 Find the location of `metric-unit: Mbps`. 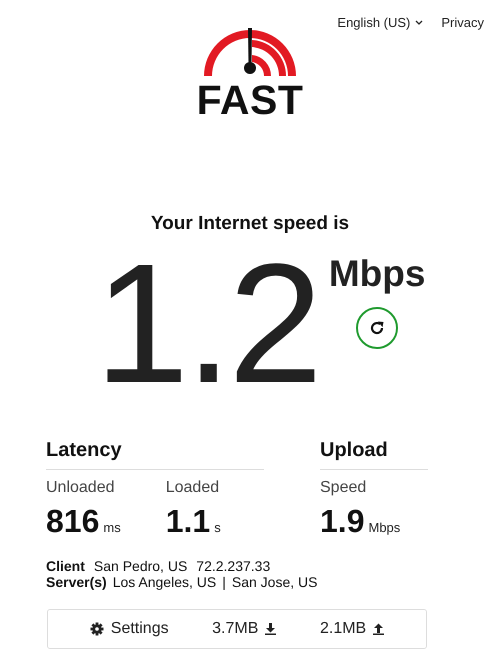

metric-unit: Mbps is located at coordinates (384, 527).